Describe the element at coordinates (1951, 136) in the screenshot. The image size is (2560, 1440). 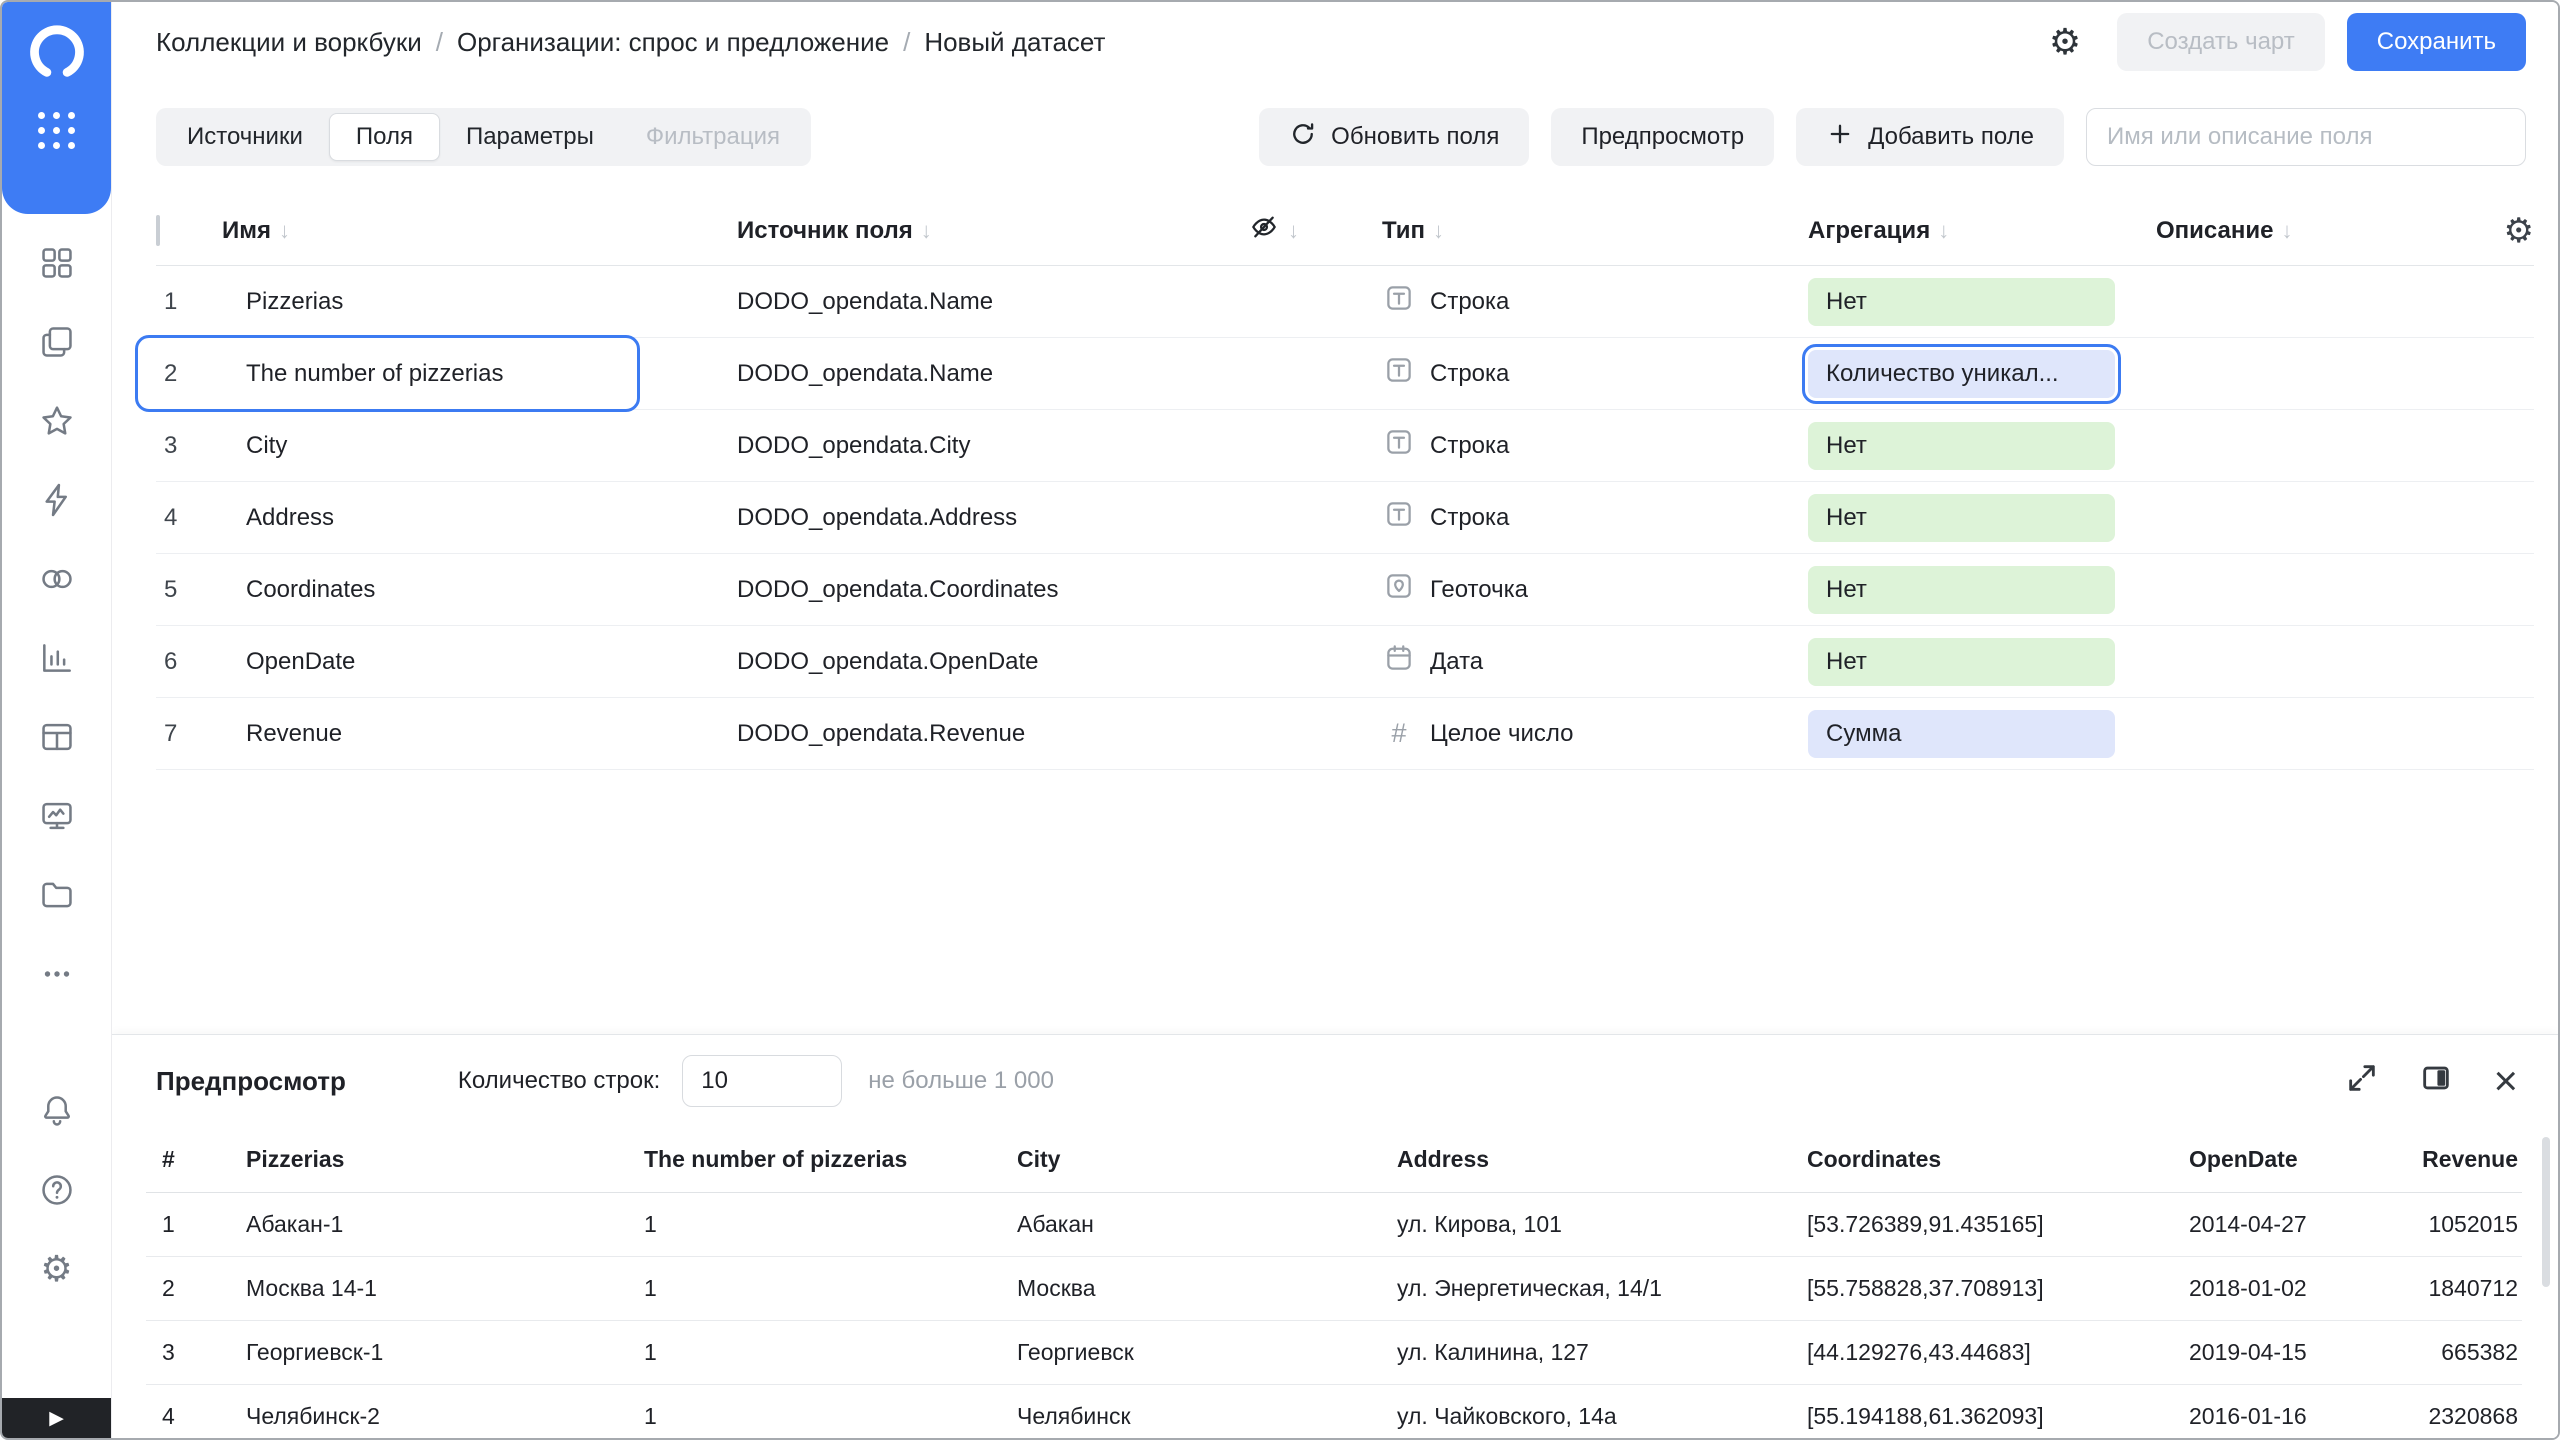
I see `add-field-label: Добавить поле` at that location.